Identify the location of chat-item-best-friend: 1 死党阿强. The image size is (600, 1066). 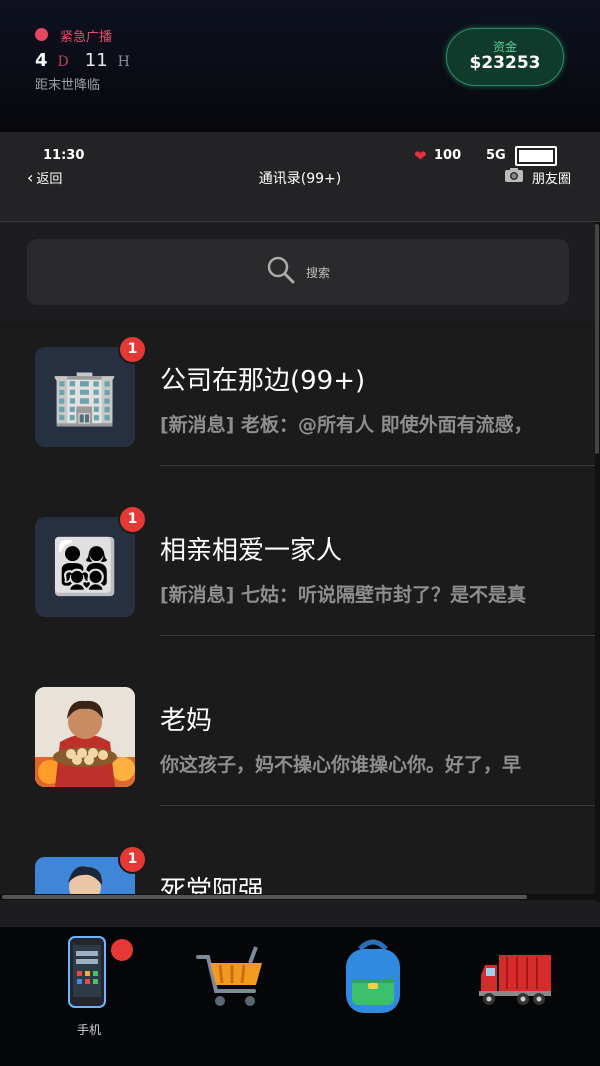
(297, 864).